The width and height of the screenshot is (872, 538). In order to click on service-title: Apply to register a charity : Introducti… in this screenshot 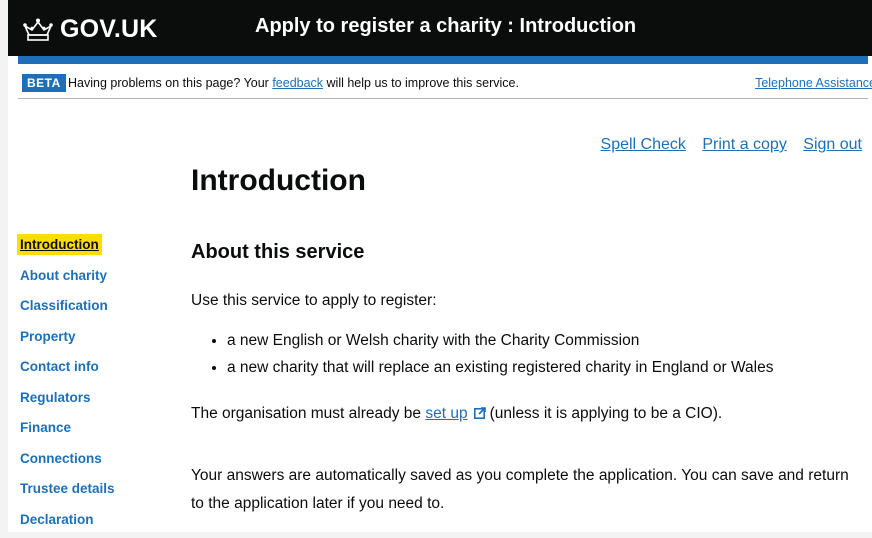, I will do `click(445, 26)`.